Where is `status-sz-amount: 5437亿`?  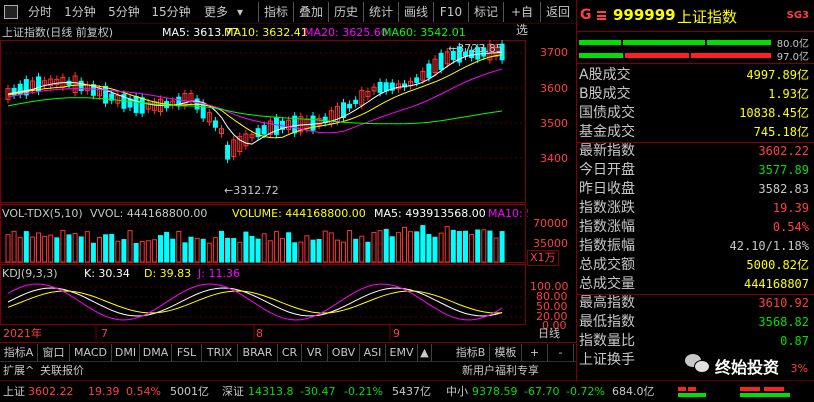
status-sz-amount: 5437亿 is located at coordinates (411, 391).